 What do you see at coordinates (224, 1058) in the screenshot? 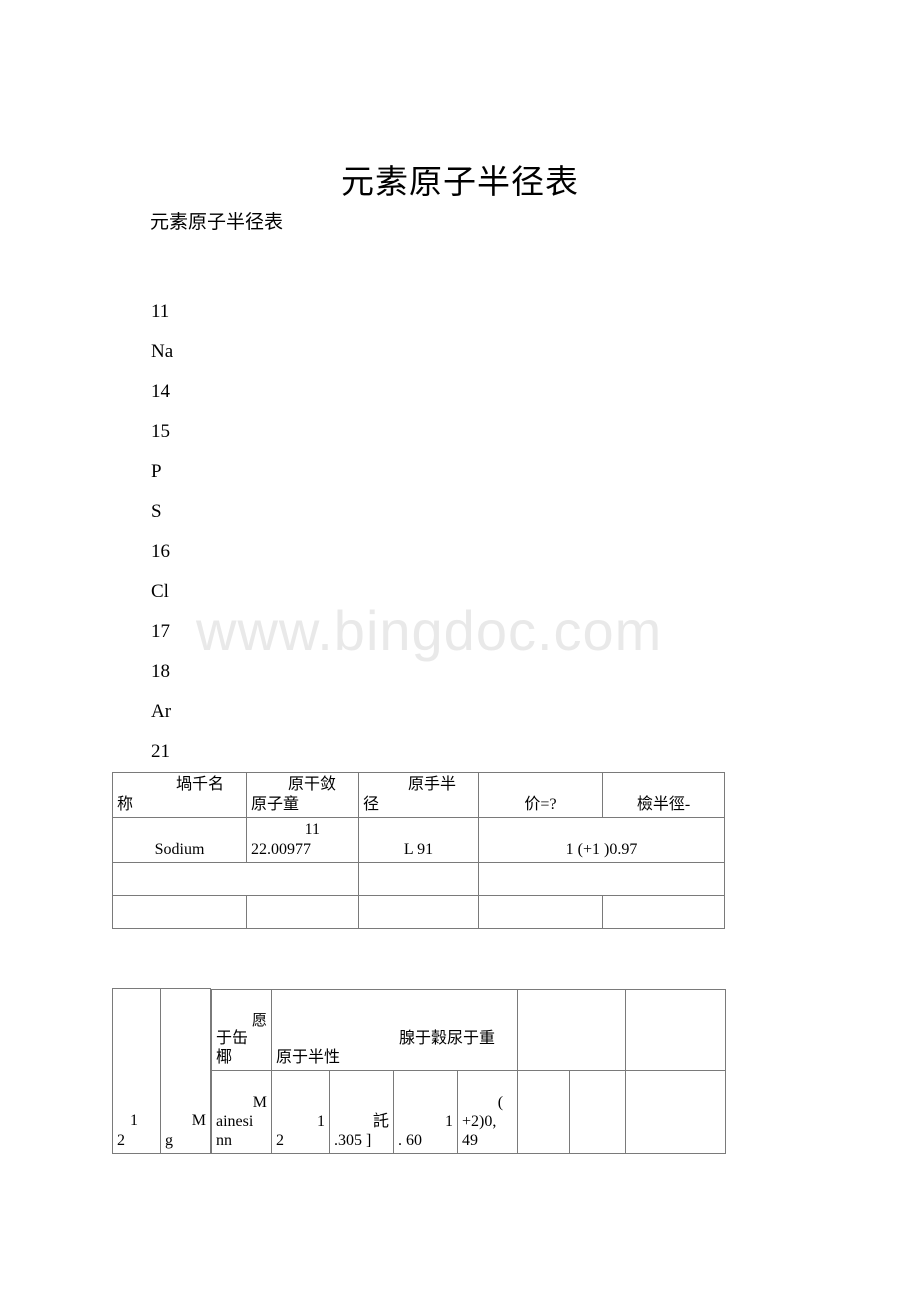
I see `label-mid-bottom: 椰` at bounding box center [224, 1058].